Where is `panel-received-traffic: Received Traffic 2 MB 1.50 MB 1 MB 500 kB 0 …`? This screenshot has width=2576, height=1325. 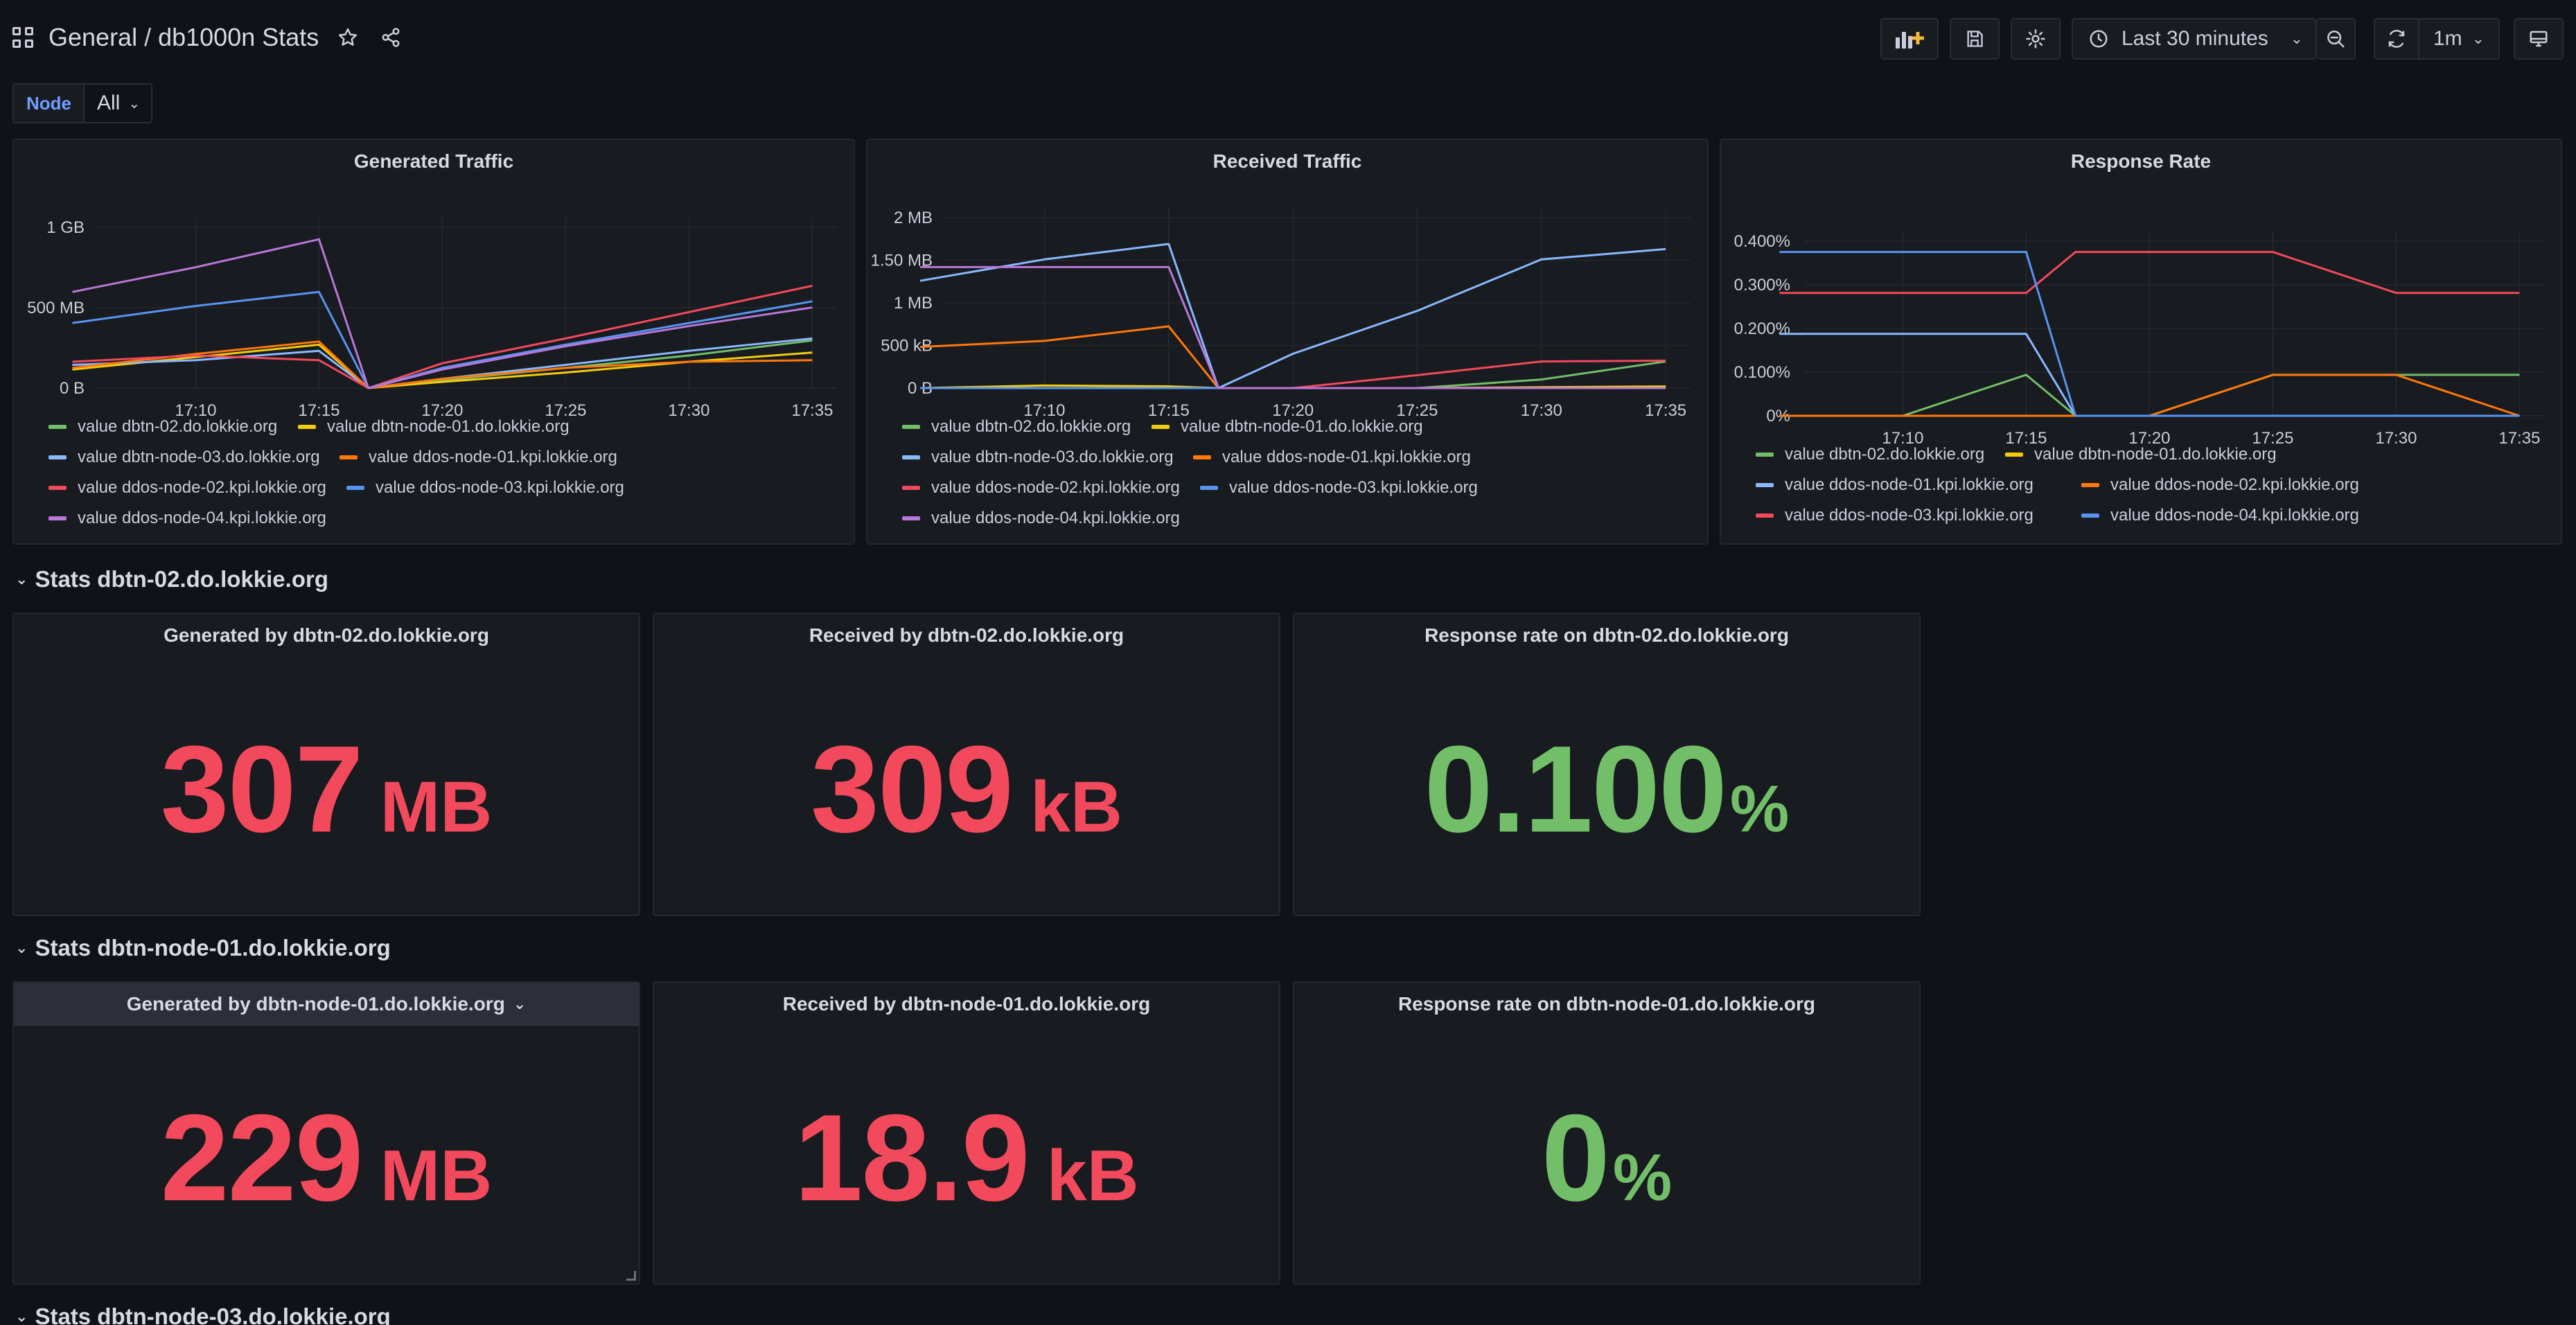
panel-received-traffic: Received Traffic 2 MB 1.50 MB 1 MB 500 kB 0 … is located at coordinates (1287, 342).